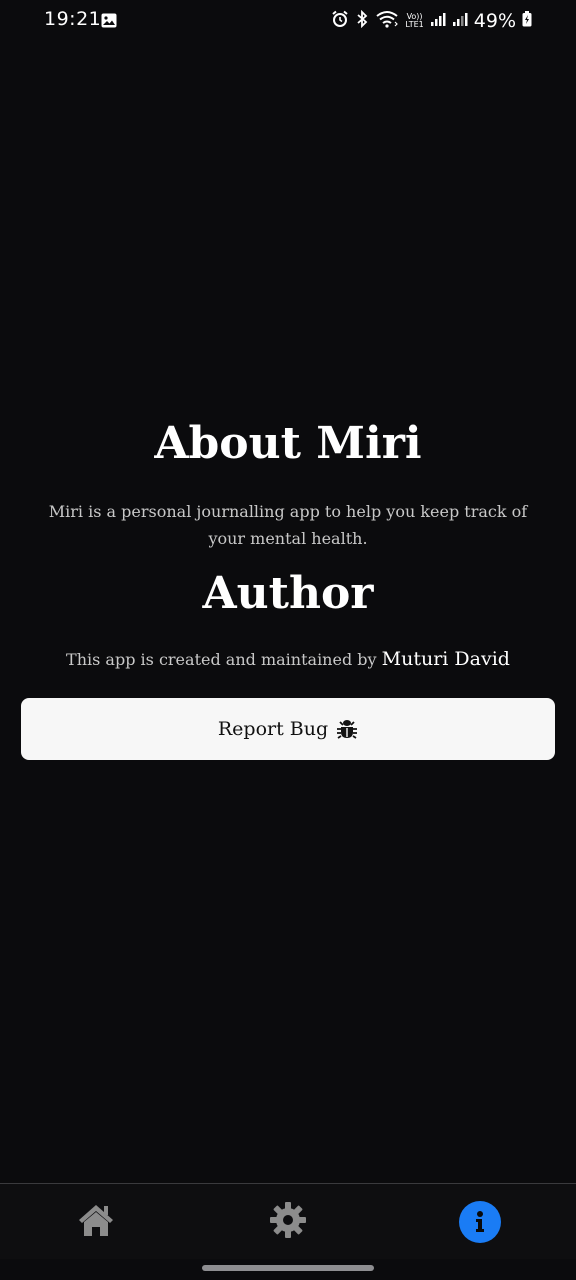 The width and height of the screenshot is (576, 1280). Describe the element at coordinates (273, 729) in the screenshot. I see `report-bug-label: Report Bug` at that location.